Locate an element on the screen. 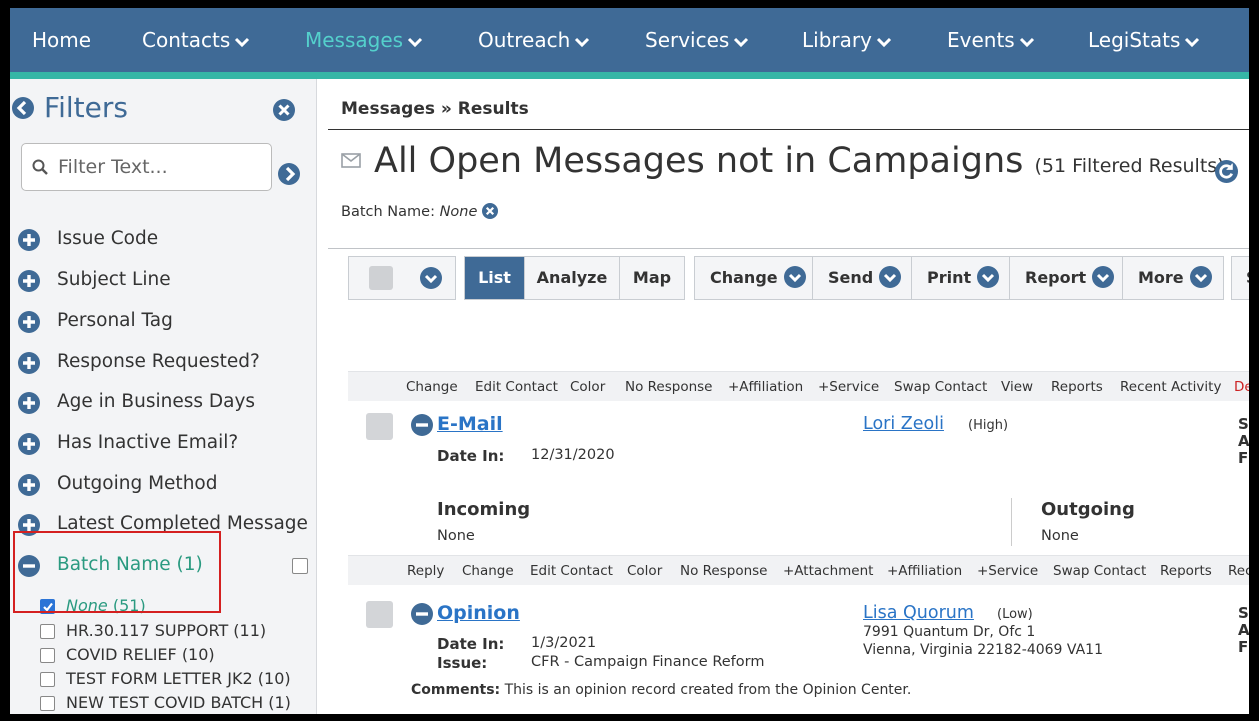 The image size is (1259, 721). action-add-attachment: +Attachment is located at coordinates (828, 571).